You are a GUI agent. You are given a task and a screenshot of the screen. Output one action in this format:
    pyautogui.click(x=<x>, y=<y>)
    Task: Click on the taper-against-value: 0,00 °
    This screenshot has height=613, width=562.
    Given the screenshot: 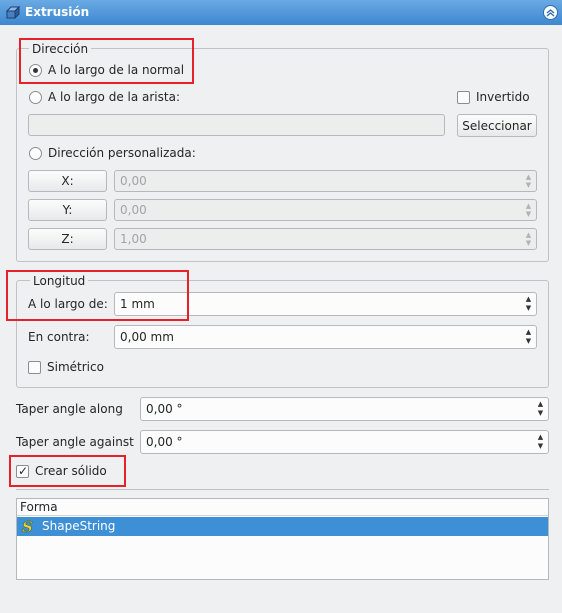 What is the action you would take?
    pyautogui.click(x=164, y=442)
    